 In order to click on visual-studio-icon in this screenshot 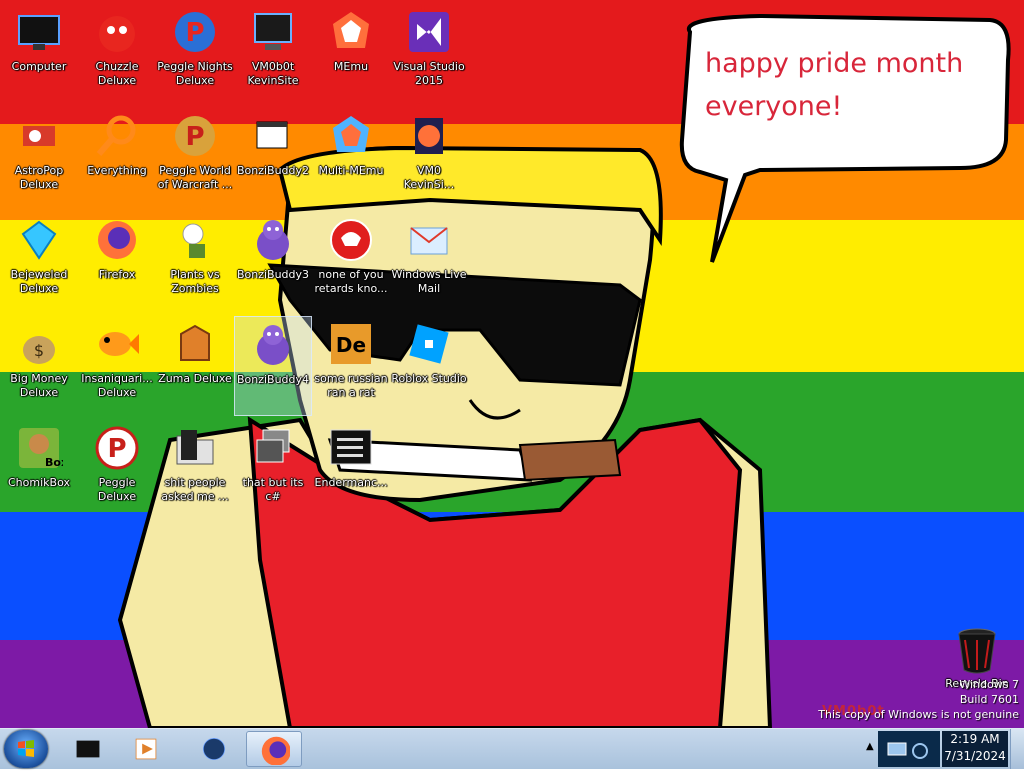, I will do `click(429, 32)`.